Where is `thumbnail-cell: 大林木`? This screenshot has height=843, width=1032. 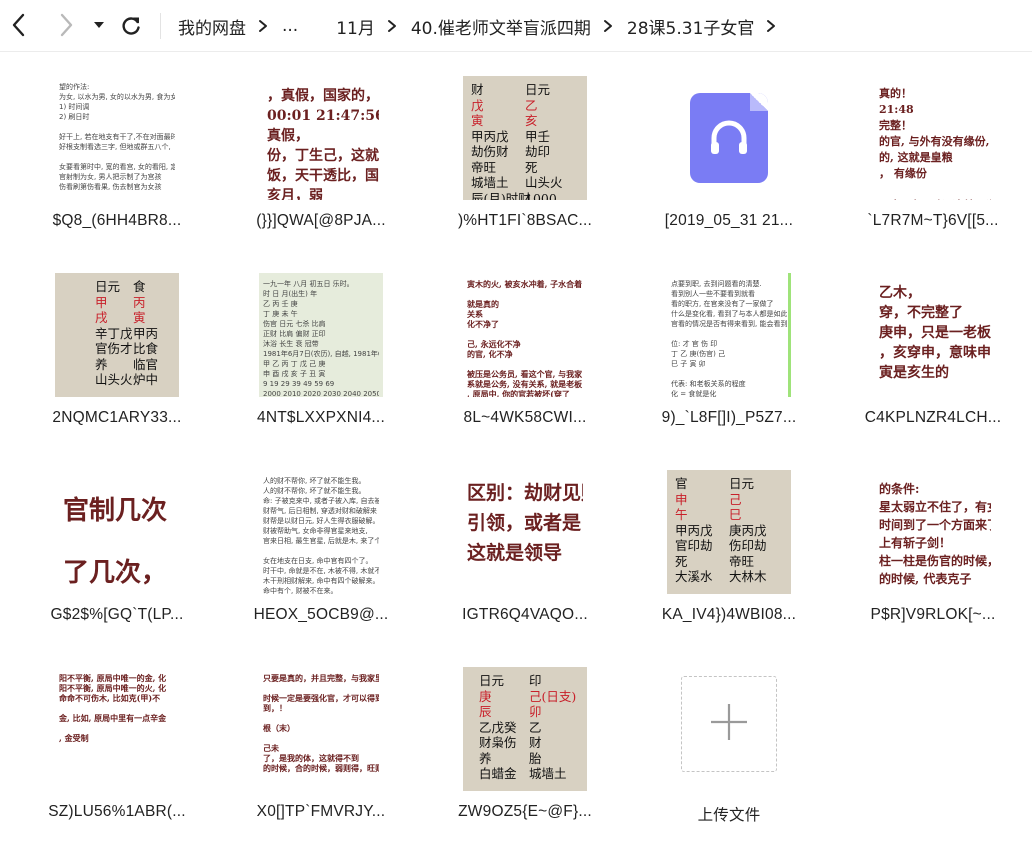 thumbnail-cell: 大林木 is located at coordinates (748, 576).